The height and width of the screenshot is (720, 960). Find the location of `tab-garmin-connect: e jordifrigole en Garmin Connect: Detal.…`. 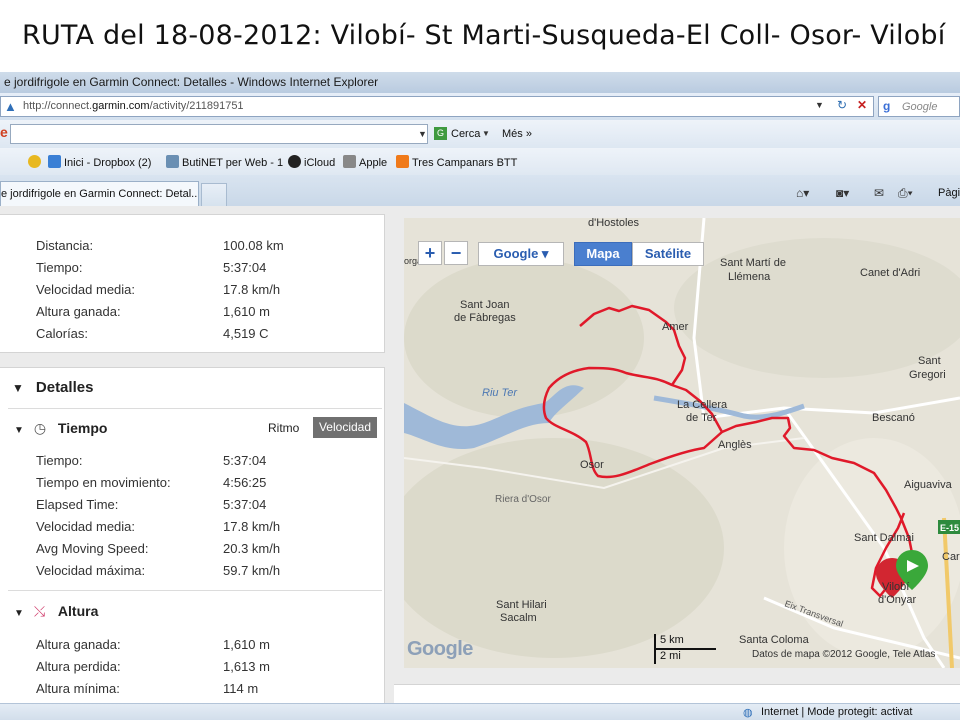

tab-garmin-connect: e jordifrigole en Garmin Connect: Detal.… is located at coordinates (99, 193).